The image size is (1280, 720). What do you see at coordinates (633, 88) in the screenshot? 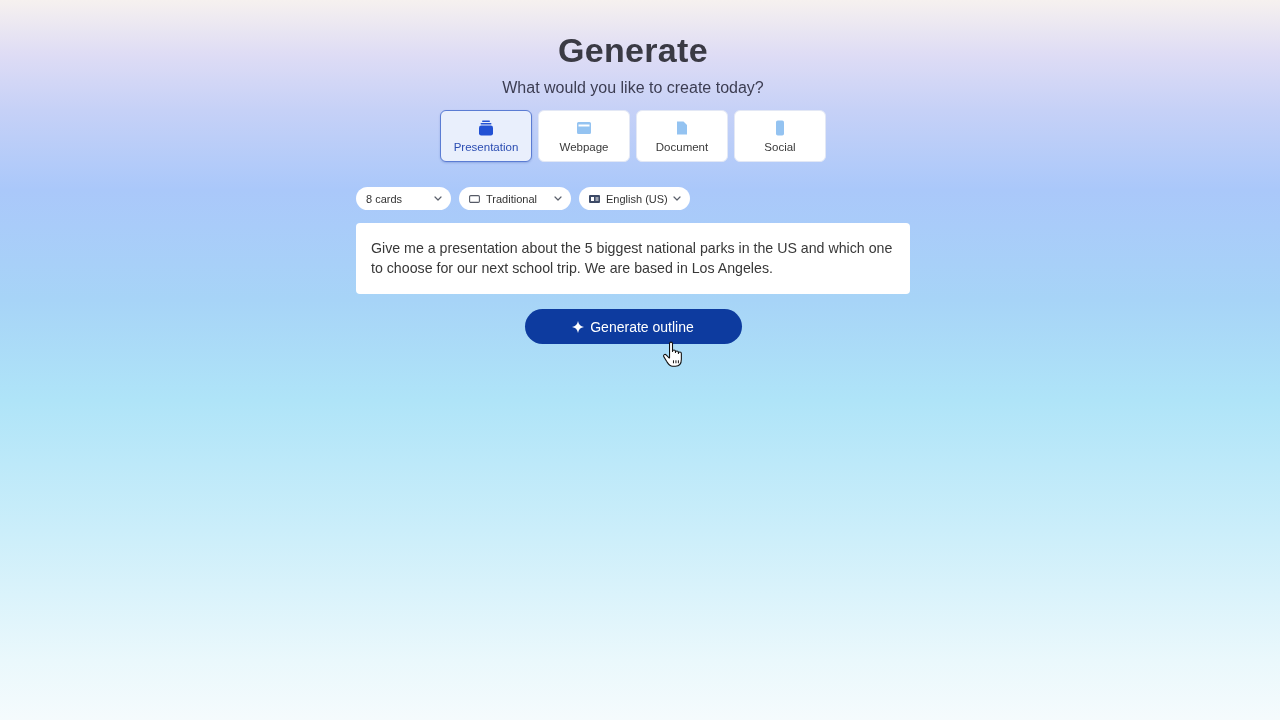
I see `page-subtitle: What would you like to create today?` at bounding box center [633, 88].